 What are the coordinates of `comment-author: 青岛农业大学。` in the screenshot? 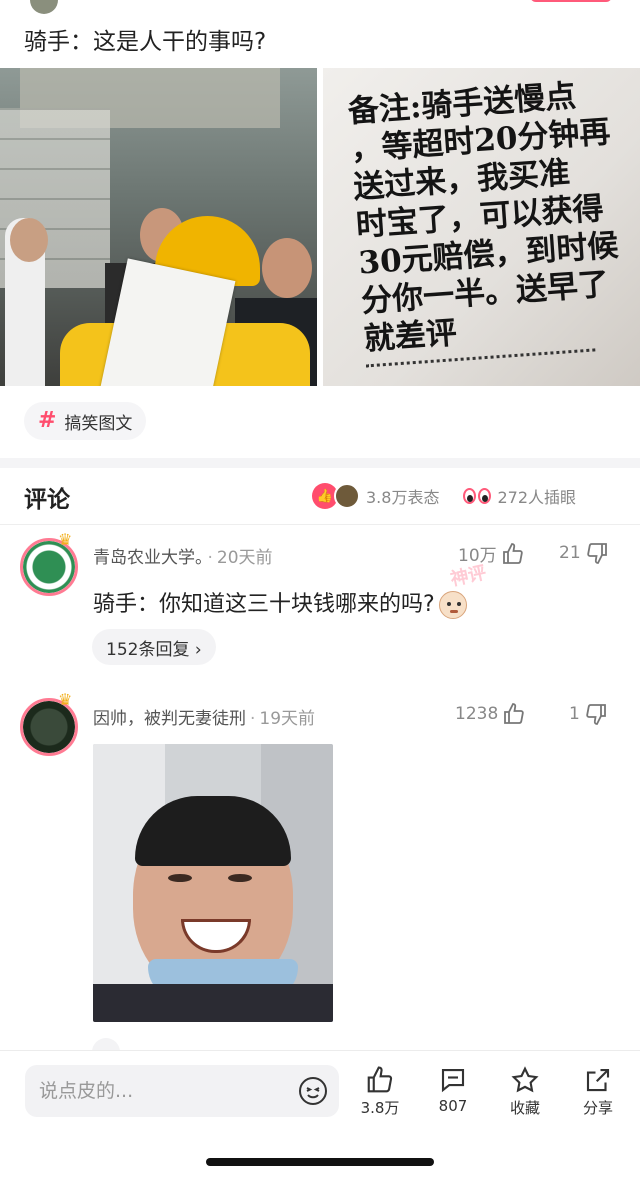 It's located at (148, 558).